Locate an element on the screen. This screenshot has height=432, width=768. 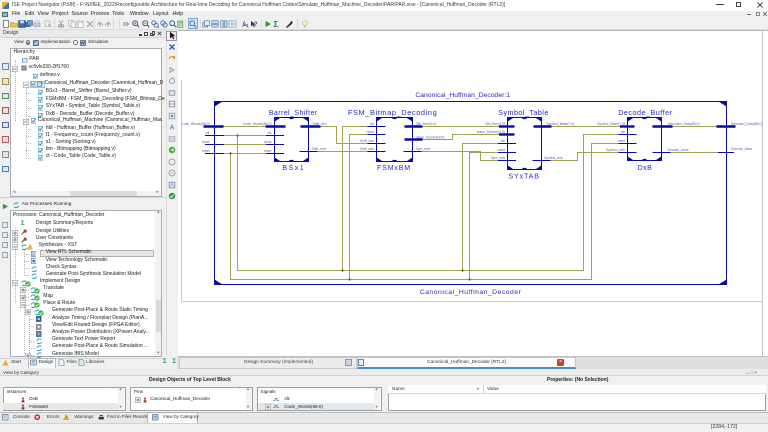
svg-text: Symbol_Table is located at coordinates (523, 112).